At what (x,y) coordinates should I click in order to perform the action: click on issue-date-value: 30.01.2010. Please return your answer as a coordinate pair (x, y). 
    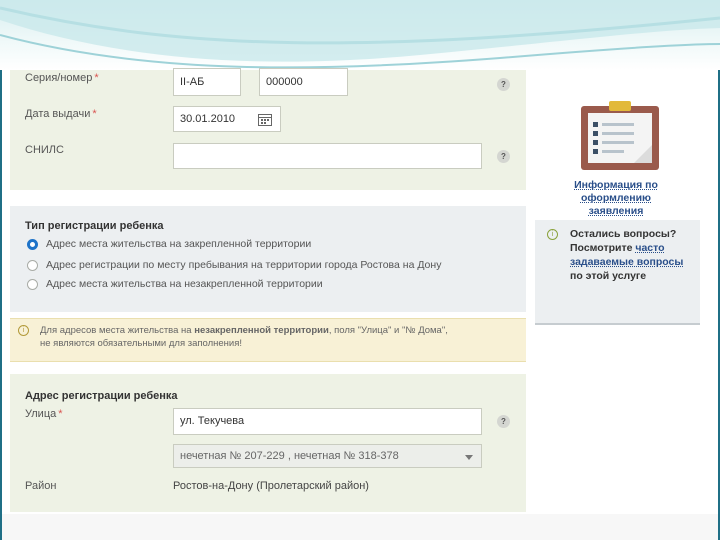
    Looking at the image, I should click on (208, 119).